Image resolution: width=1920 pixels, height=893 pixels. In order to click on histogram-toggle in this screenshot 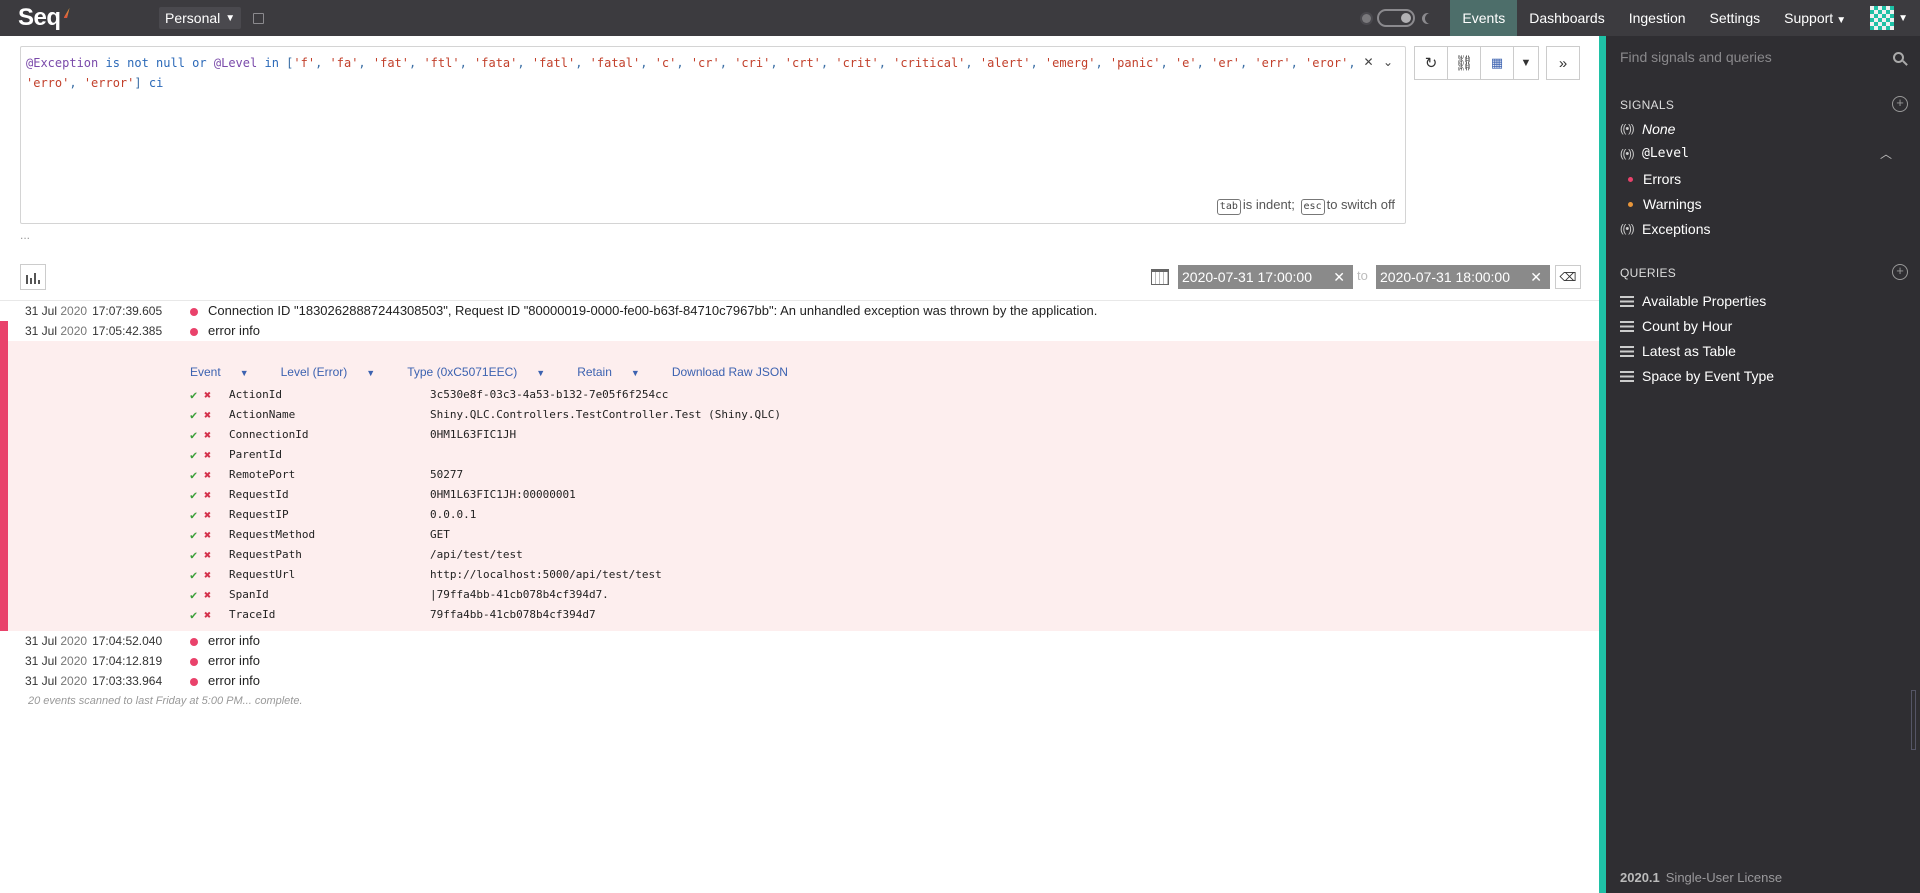, I will do `click(33, 277)`.